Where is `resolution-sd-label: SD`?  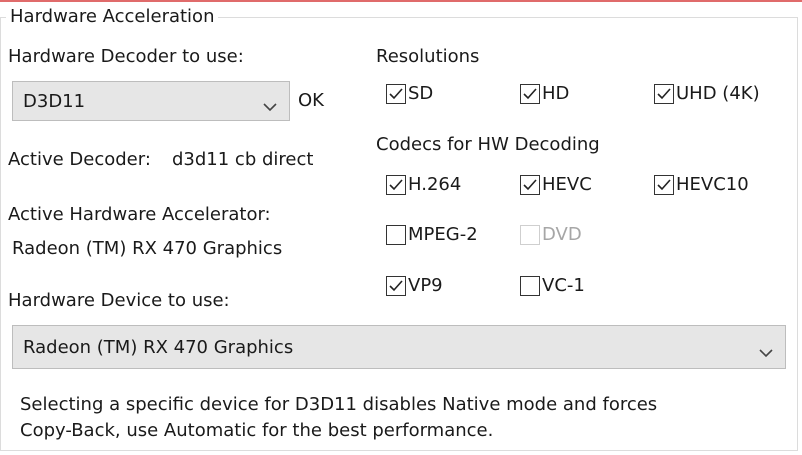
resolution-sd-label: SD is located at coordinates (421, 93).